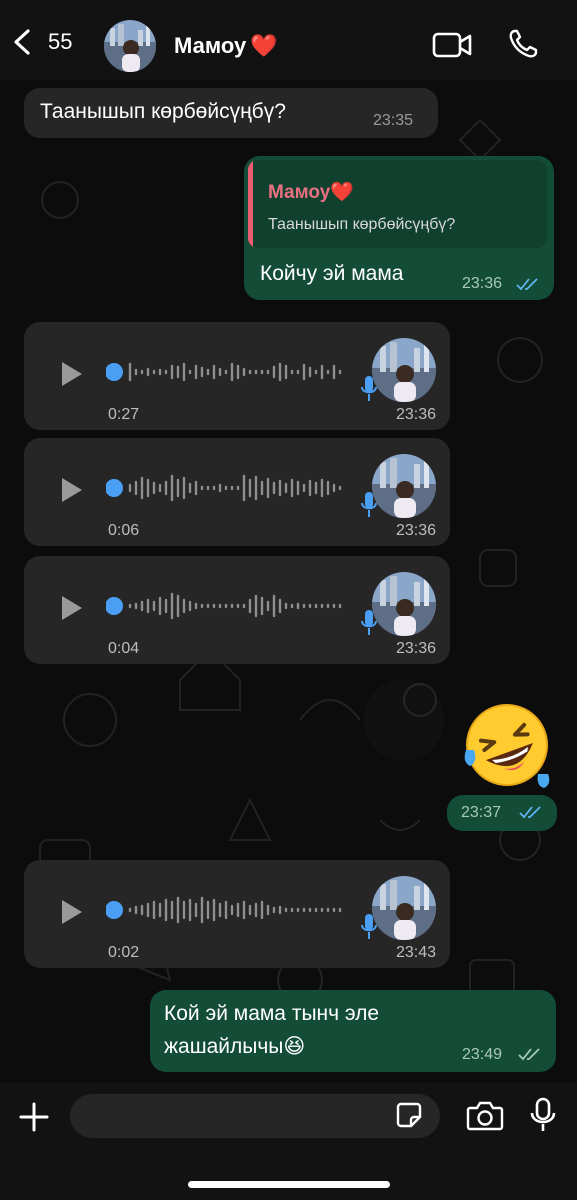 The image size is (577, 1200). Describe the element at coordinates (124, 414) in the screenshot. I see `voice-duration: 0:27` at that location.